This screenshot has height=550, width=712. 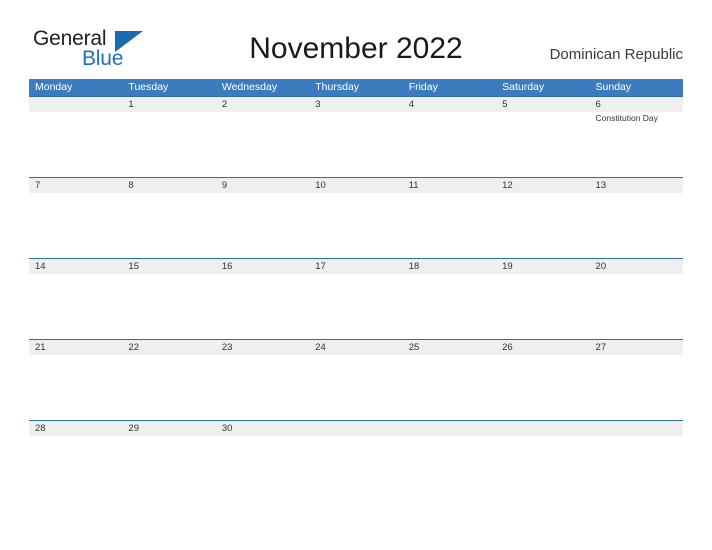 What do you see at coordinates (449, 185) in the screenshot?
I see `day-number: 11` at bounding box center [449, 185].